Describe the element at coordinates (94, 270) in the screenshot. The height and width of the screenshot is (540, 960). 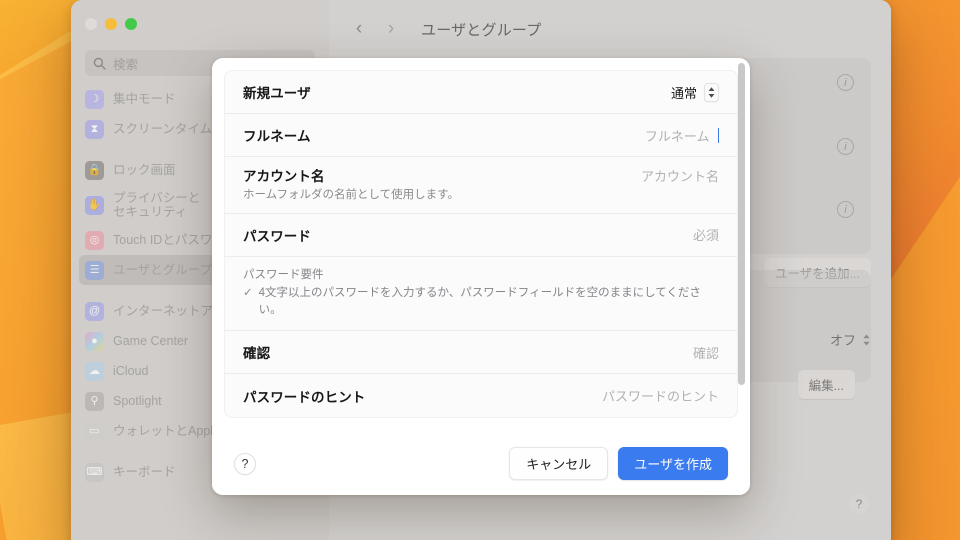
I see `users-icon: ☰` at that location.